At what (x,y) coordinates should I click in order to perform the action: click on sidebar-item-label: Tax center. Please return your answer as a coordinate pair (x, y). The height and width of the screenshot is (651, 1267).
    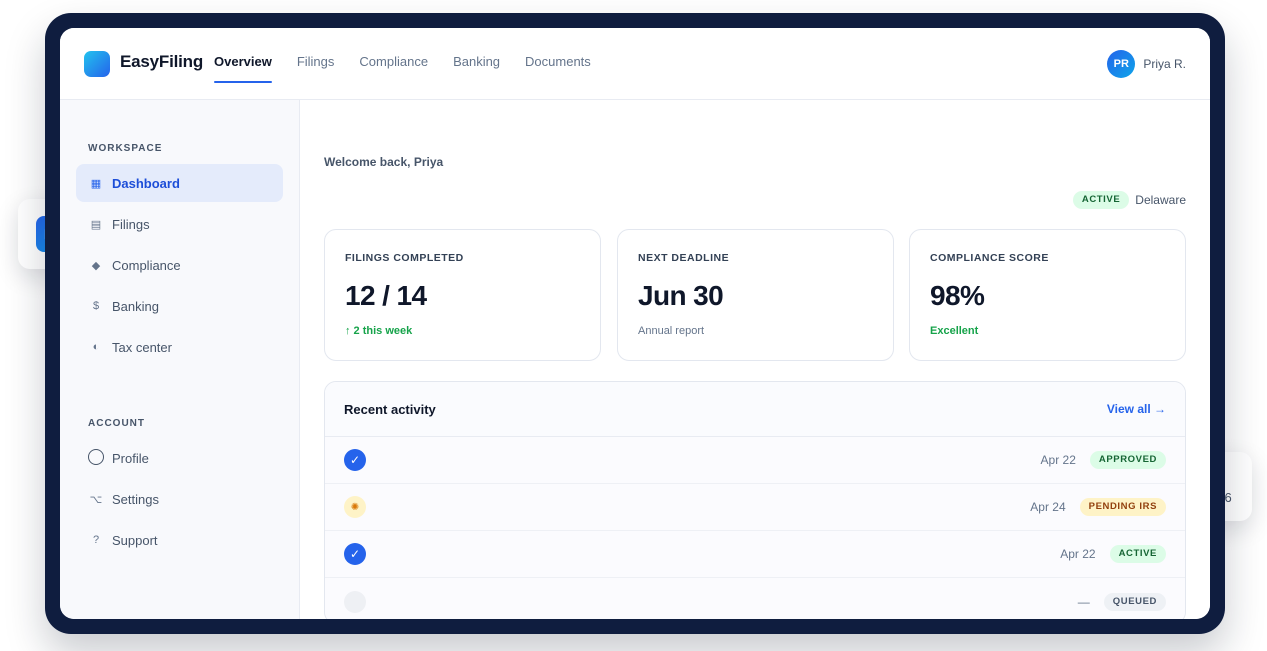
    Looking at the image, I should click on (142, 347).